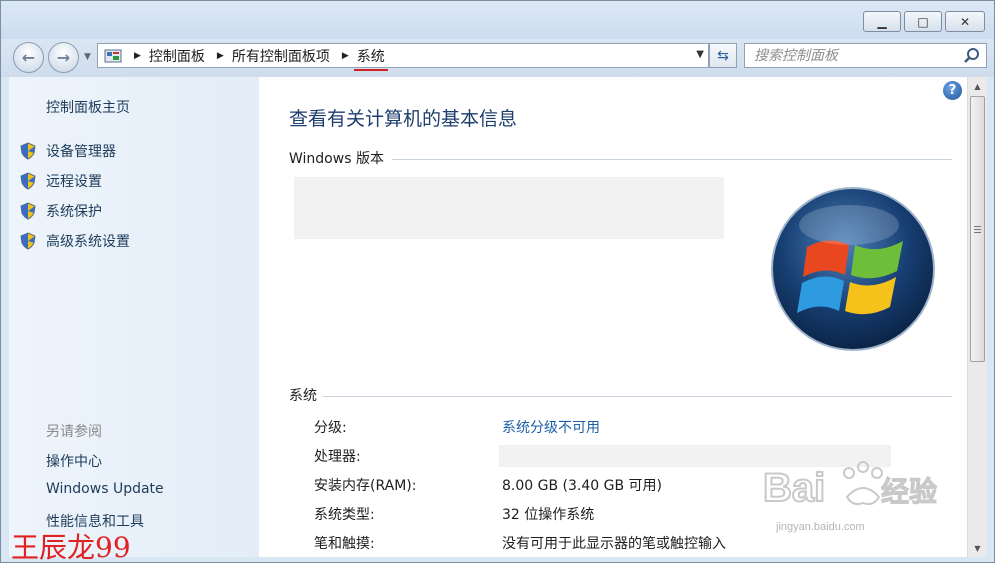 This screenshot has width=995, height=563. I want to click on search-icon, so click(971, 55).